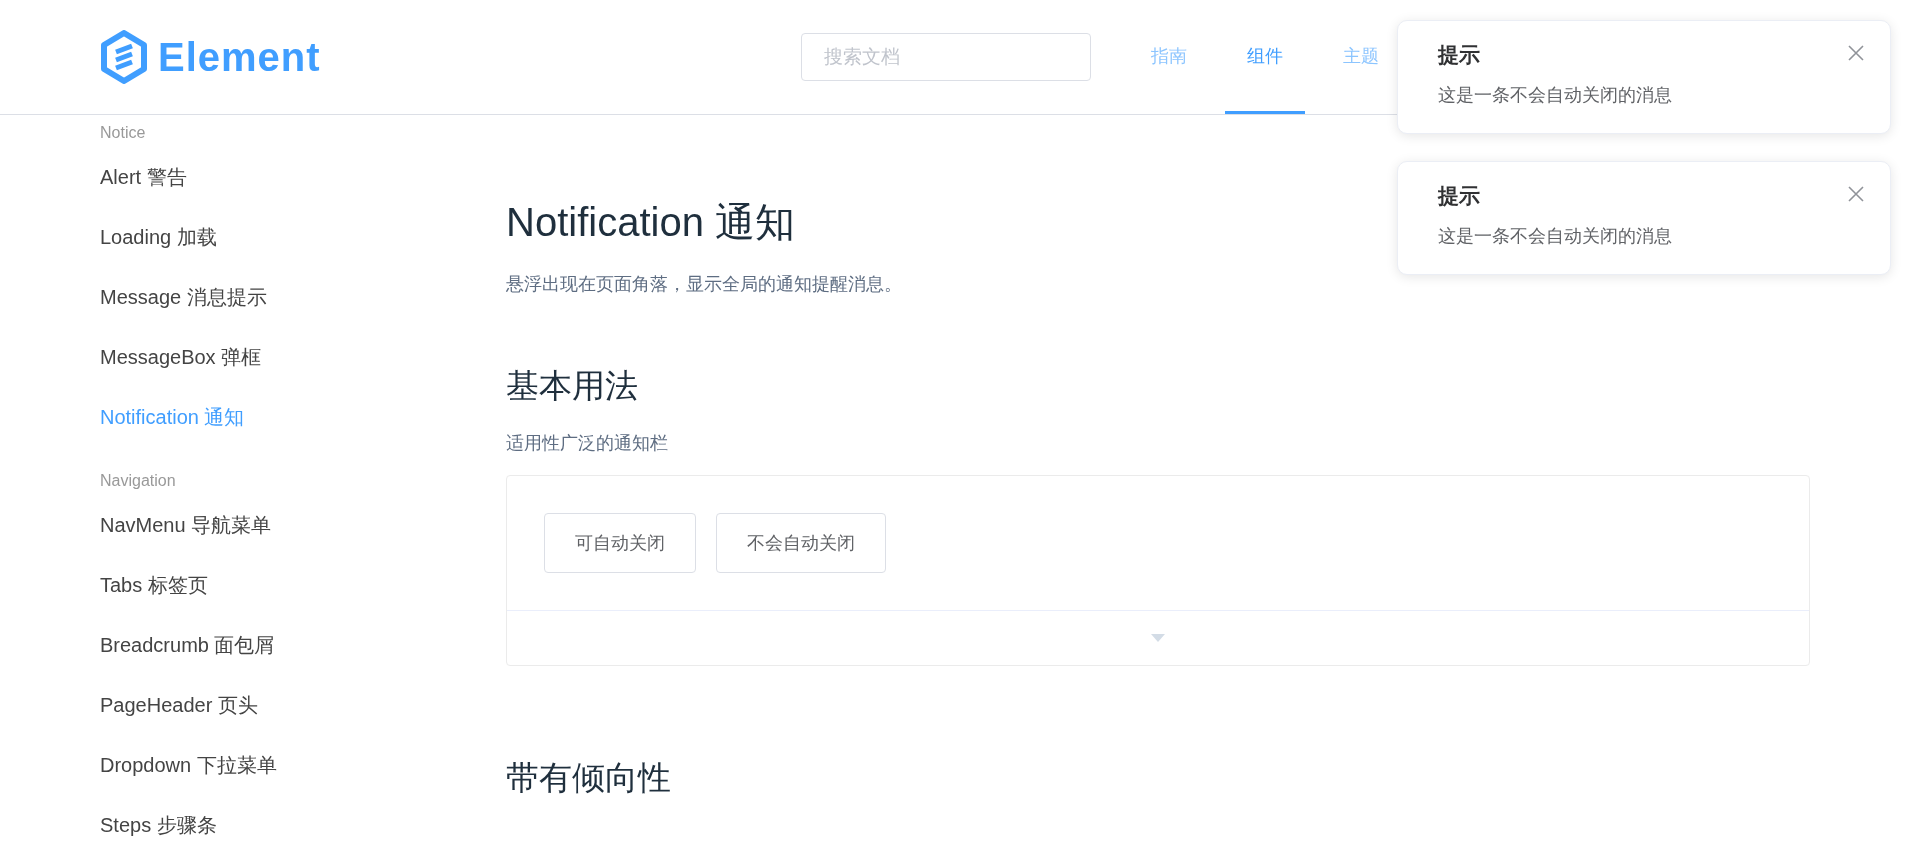  I want to click on logo-text: Element, so click(239, 57).